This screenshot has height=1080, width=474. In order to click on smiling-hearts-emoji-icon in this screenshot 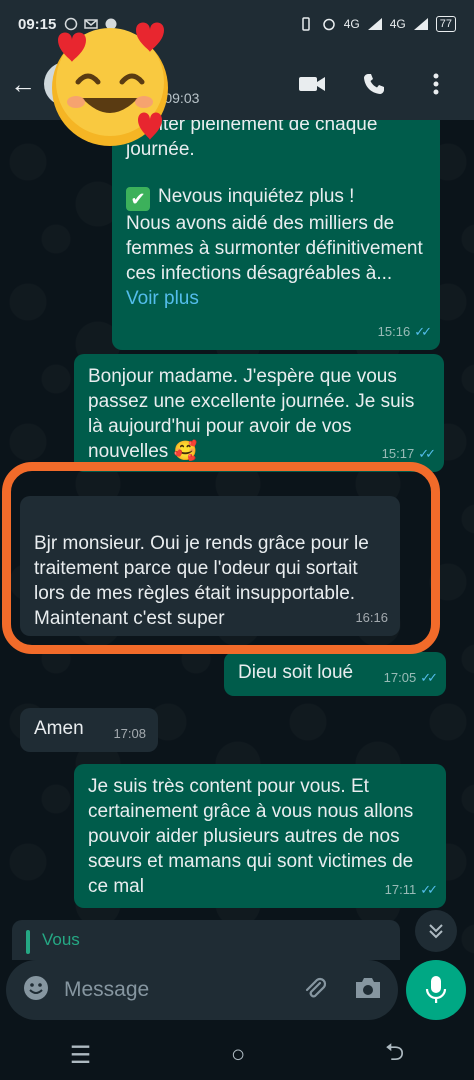, I will do `click(110, 84)`.